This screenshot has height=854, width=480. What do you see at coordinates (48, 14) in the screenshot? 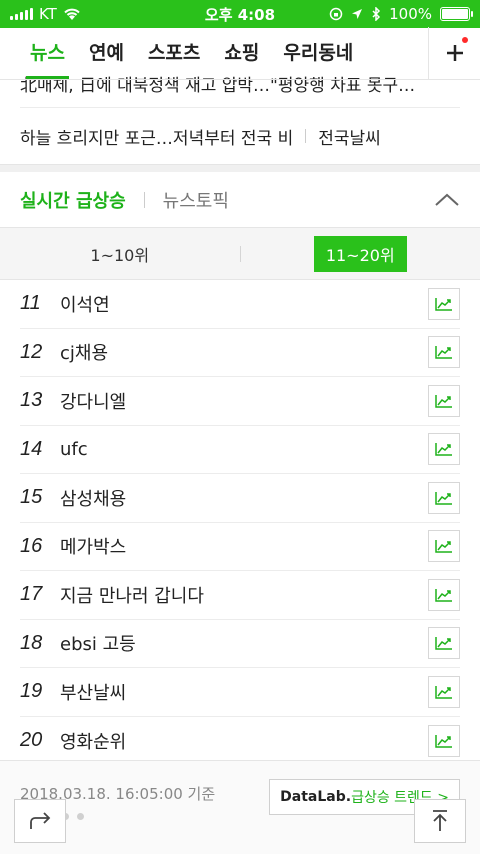
I see `carrier-label: KT` at bounding box center [48, 14].